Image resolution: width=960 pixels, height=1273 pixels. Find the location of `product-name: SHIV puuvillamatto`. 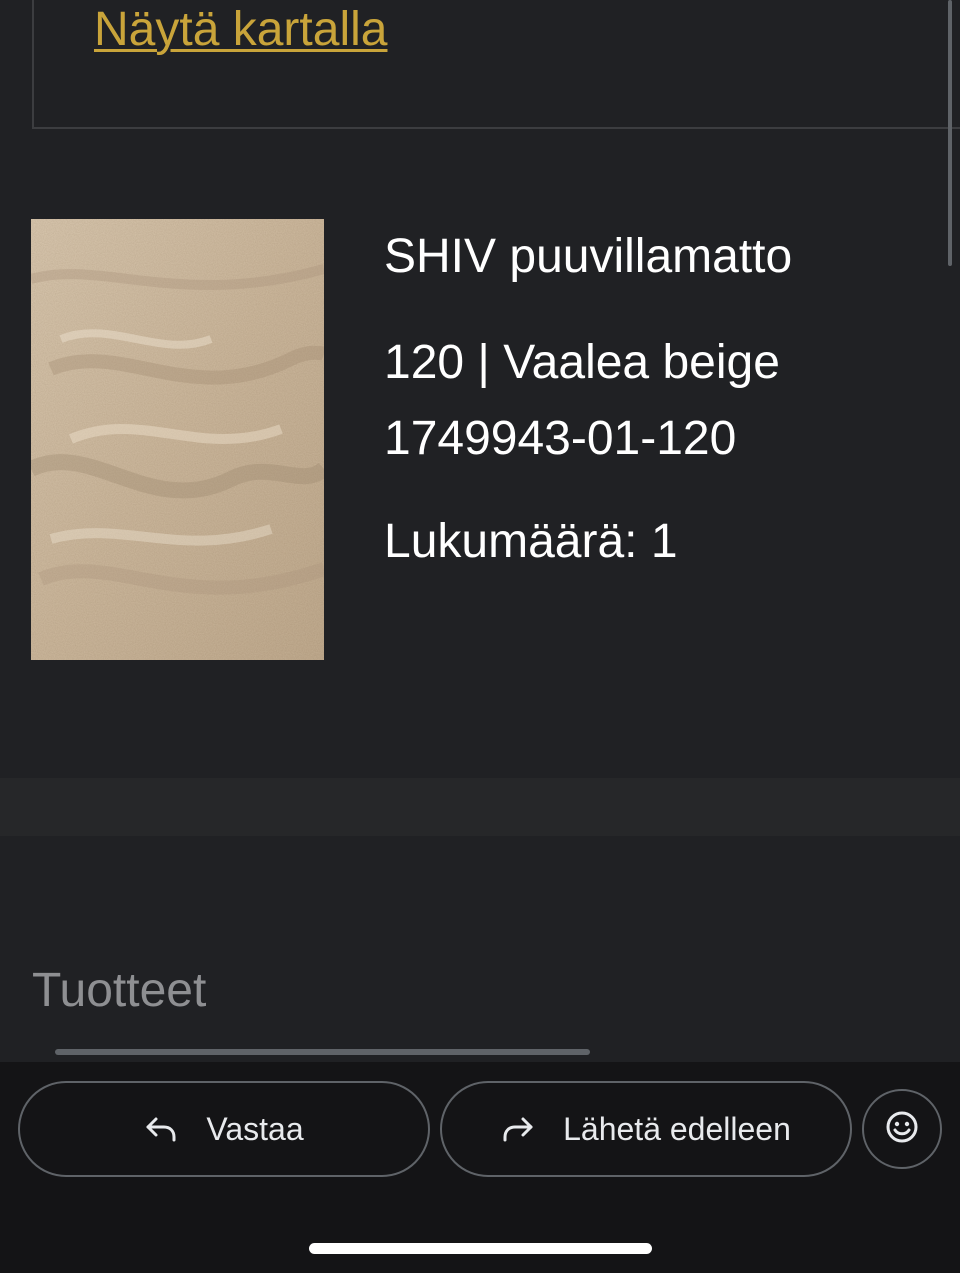

product-name: SHIV puuvillamatto is located at coordinates (588, 256).